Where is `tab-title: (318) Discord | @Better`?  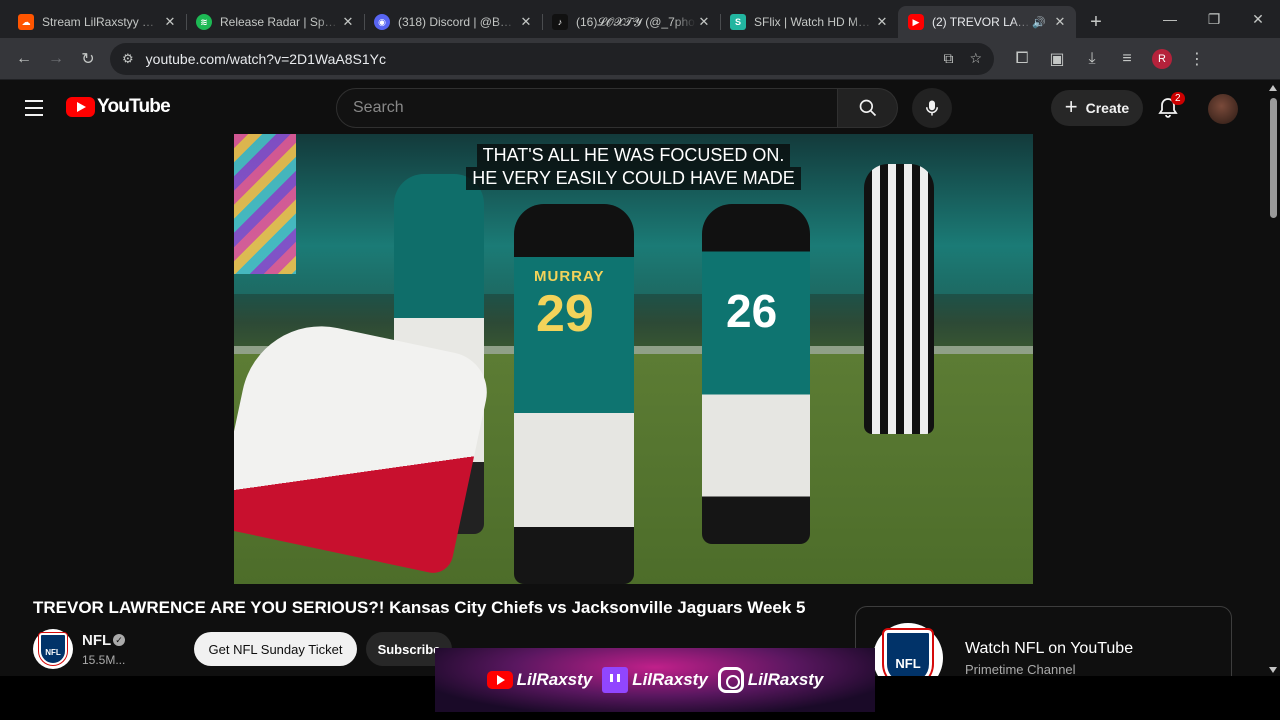 tab-title: (318) Discord | @Better is located at coordinates (458, 22).